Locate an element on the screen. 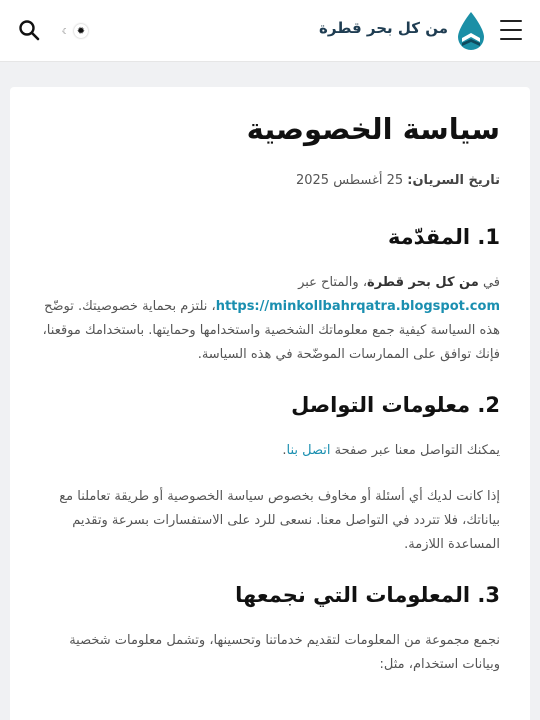 This screenshot has width=540, height=720. section-heading-contact: 2. معلومات التواصل is located at coordinates (395, 405).